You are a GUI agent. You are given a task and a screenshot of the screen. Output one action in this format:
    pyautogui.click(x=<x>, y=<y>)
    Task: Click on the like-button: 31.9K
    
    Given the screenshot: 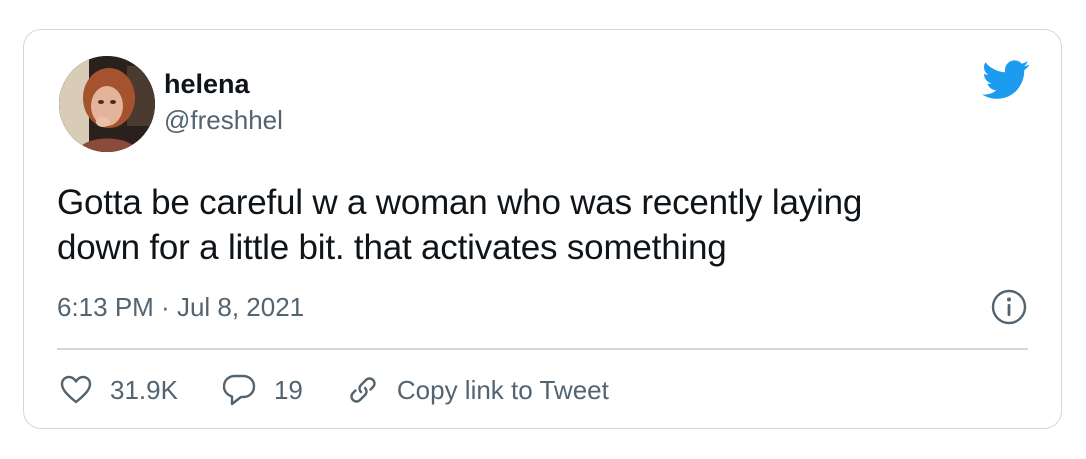 What is the action you would take?
    pyautogui.click(x=119, y=390)
    